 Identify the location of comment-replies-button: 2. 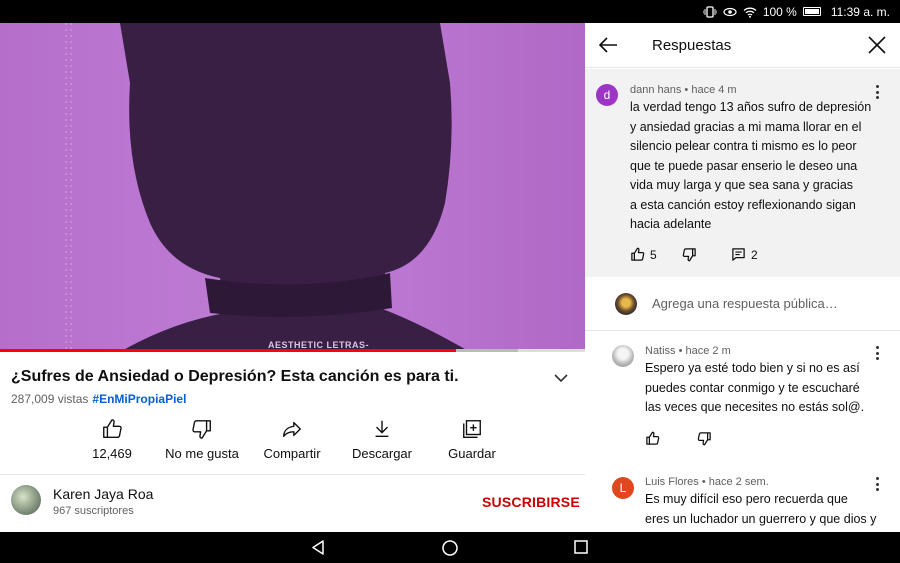
(744, 254).